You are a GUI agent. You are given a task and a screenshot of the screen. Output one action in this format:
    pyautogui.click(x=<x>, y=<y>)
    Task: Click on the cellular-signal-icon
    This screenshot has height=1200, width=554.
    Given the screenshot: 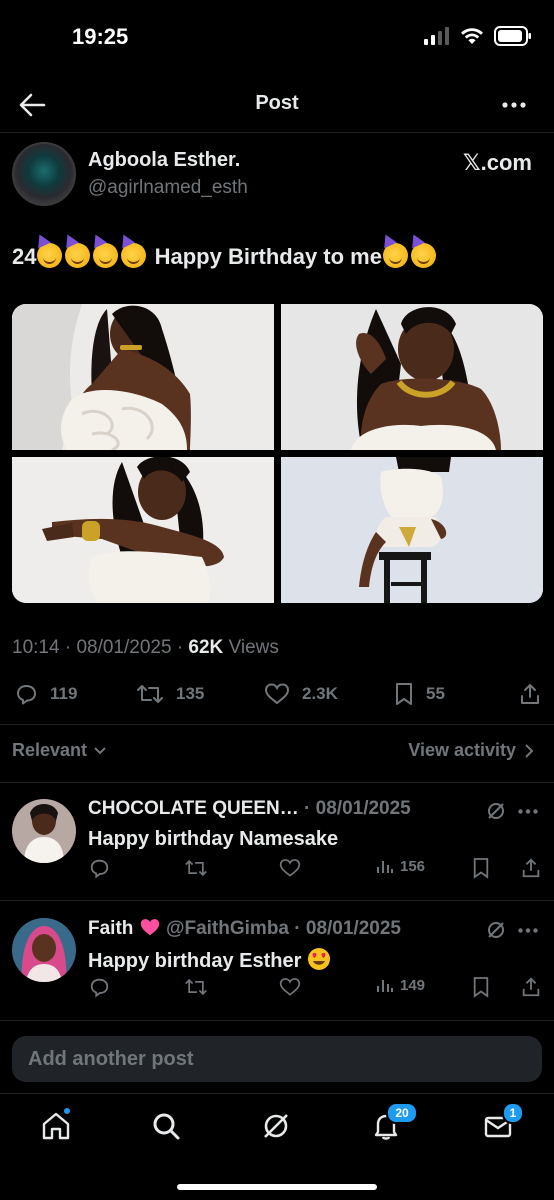 What is the action you would take?
    pyautogui.click(x=436, y=36)
    